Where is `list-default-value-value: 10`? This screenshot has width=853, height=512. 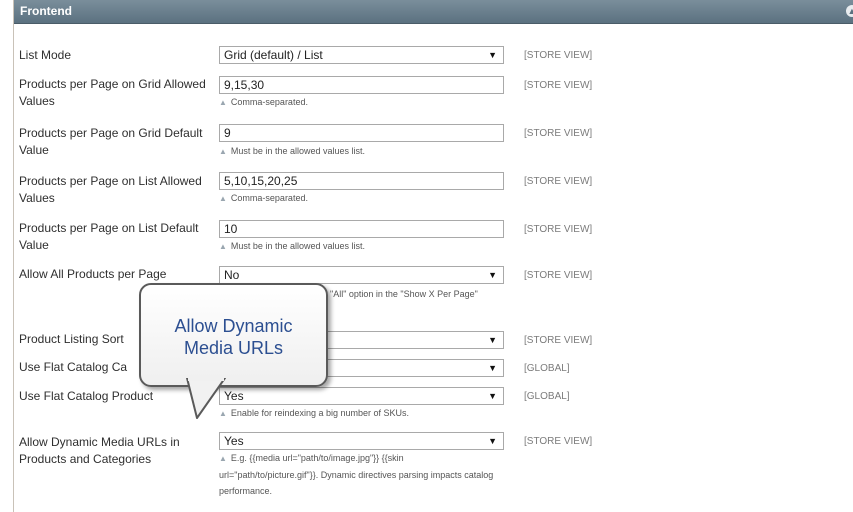 list-default-value-value: 10 is located at coordinates (231, 229).